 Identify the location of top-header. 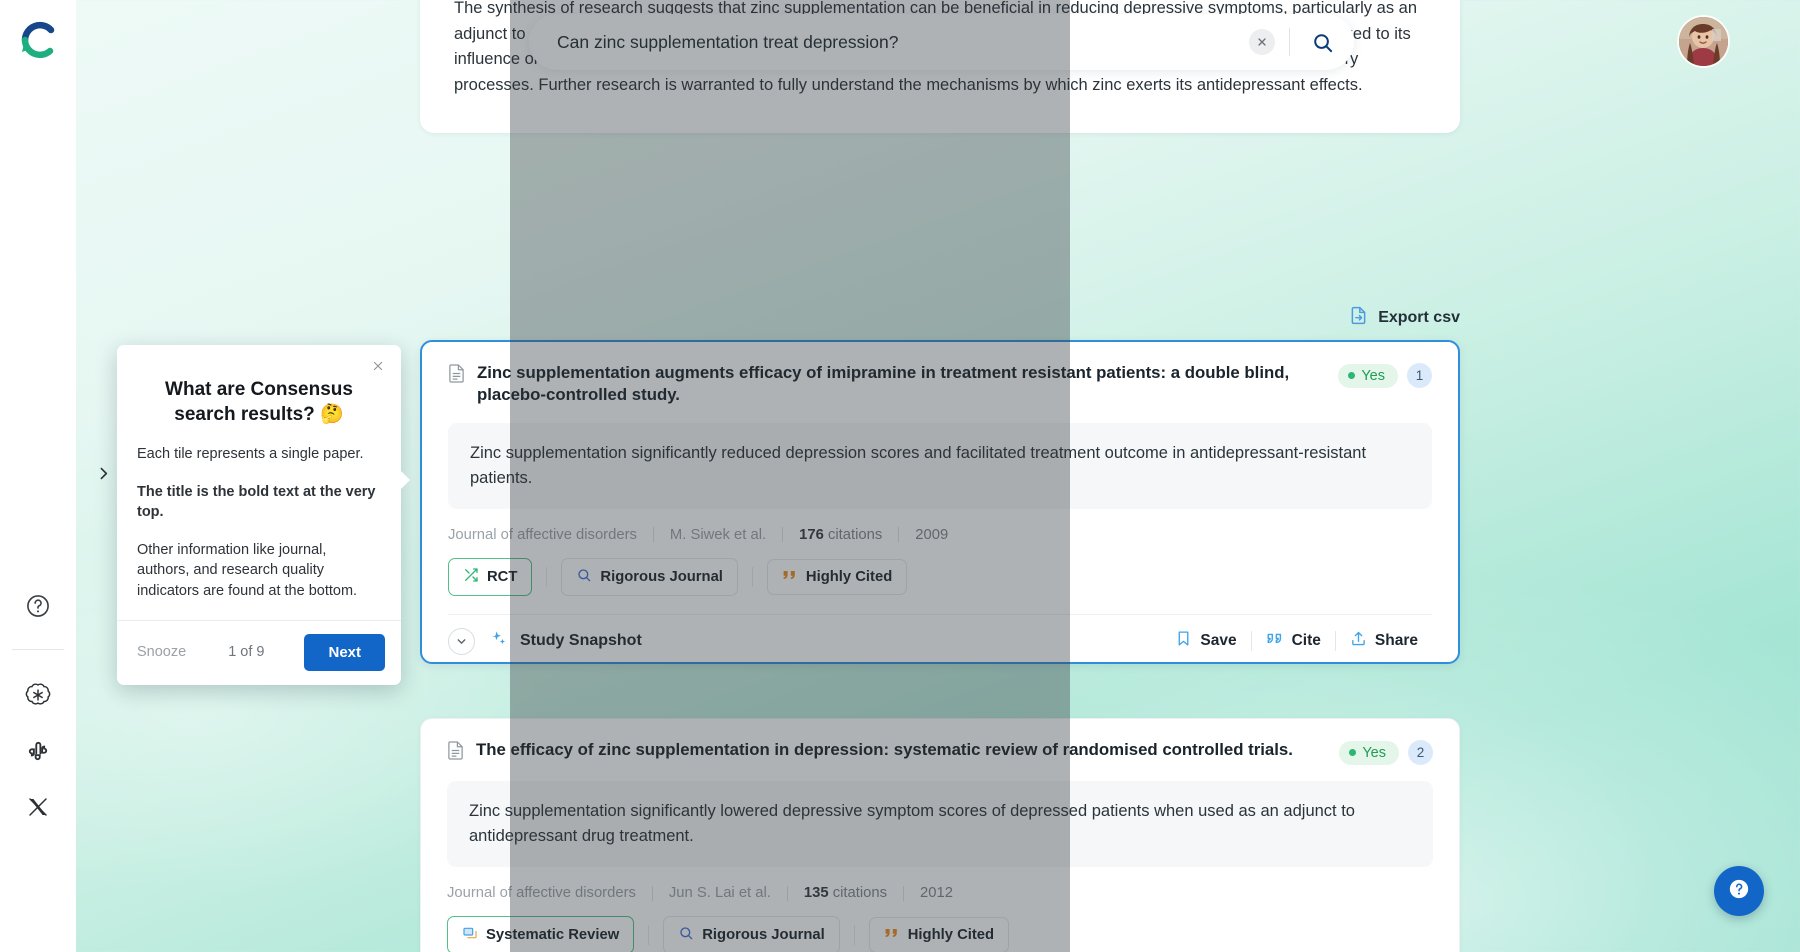
(938, 42).